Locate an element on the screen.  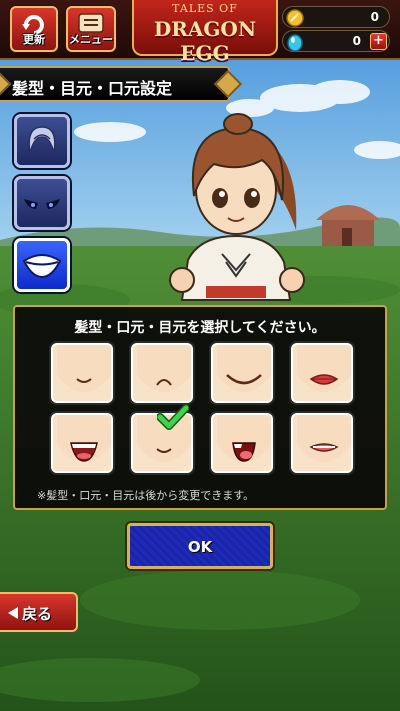
logo-line1: TALES OF is located at coordinates (205, 8).